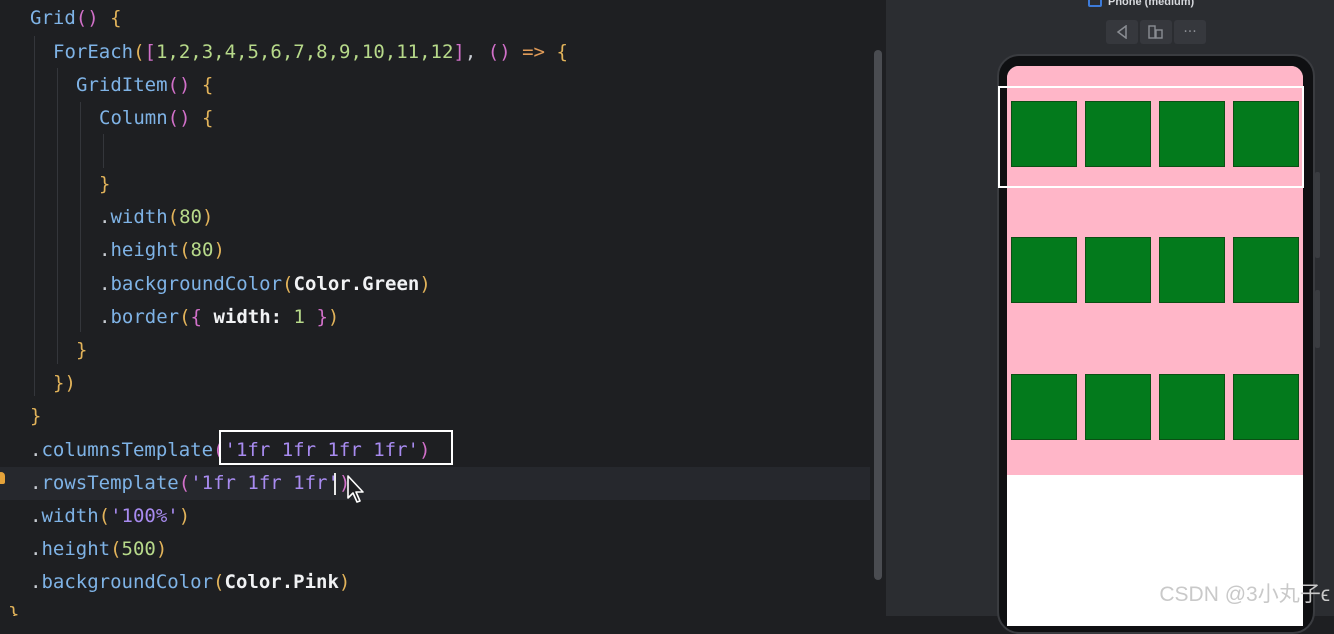 This screenshot has height=634, width=1334. Describe the element at coordinates (122, 85) in the screenshot. I see `code-token: GridItem` at that location.